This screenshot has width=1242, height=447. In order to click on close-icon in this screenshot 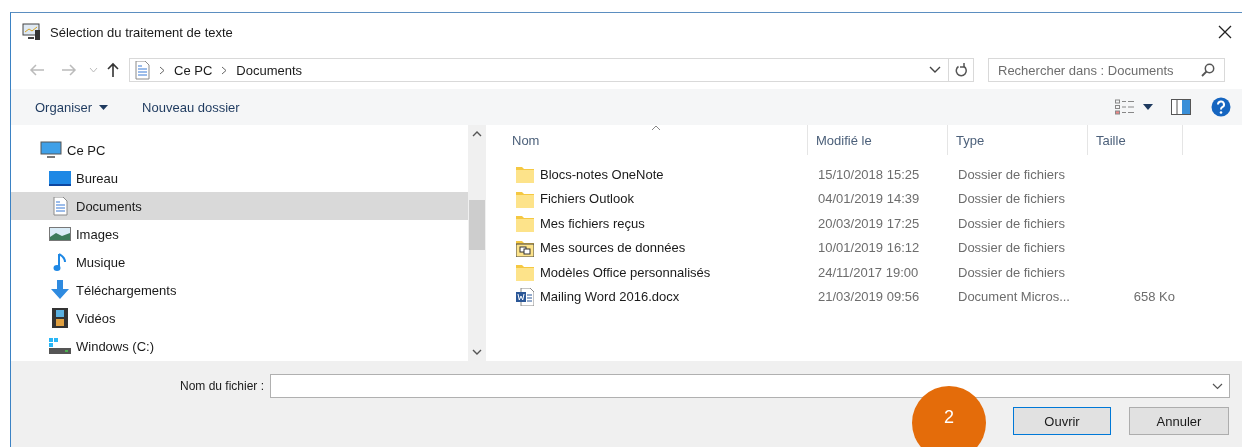, I will do `click(1225, 32)`.